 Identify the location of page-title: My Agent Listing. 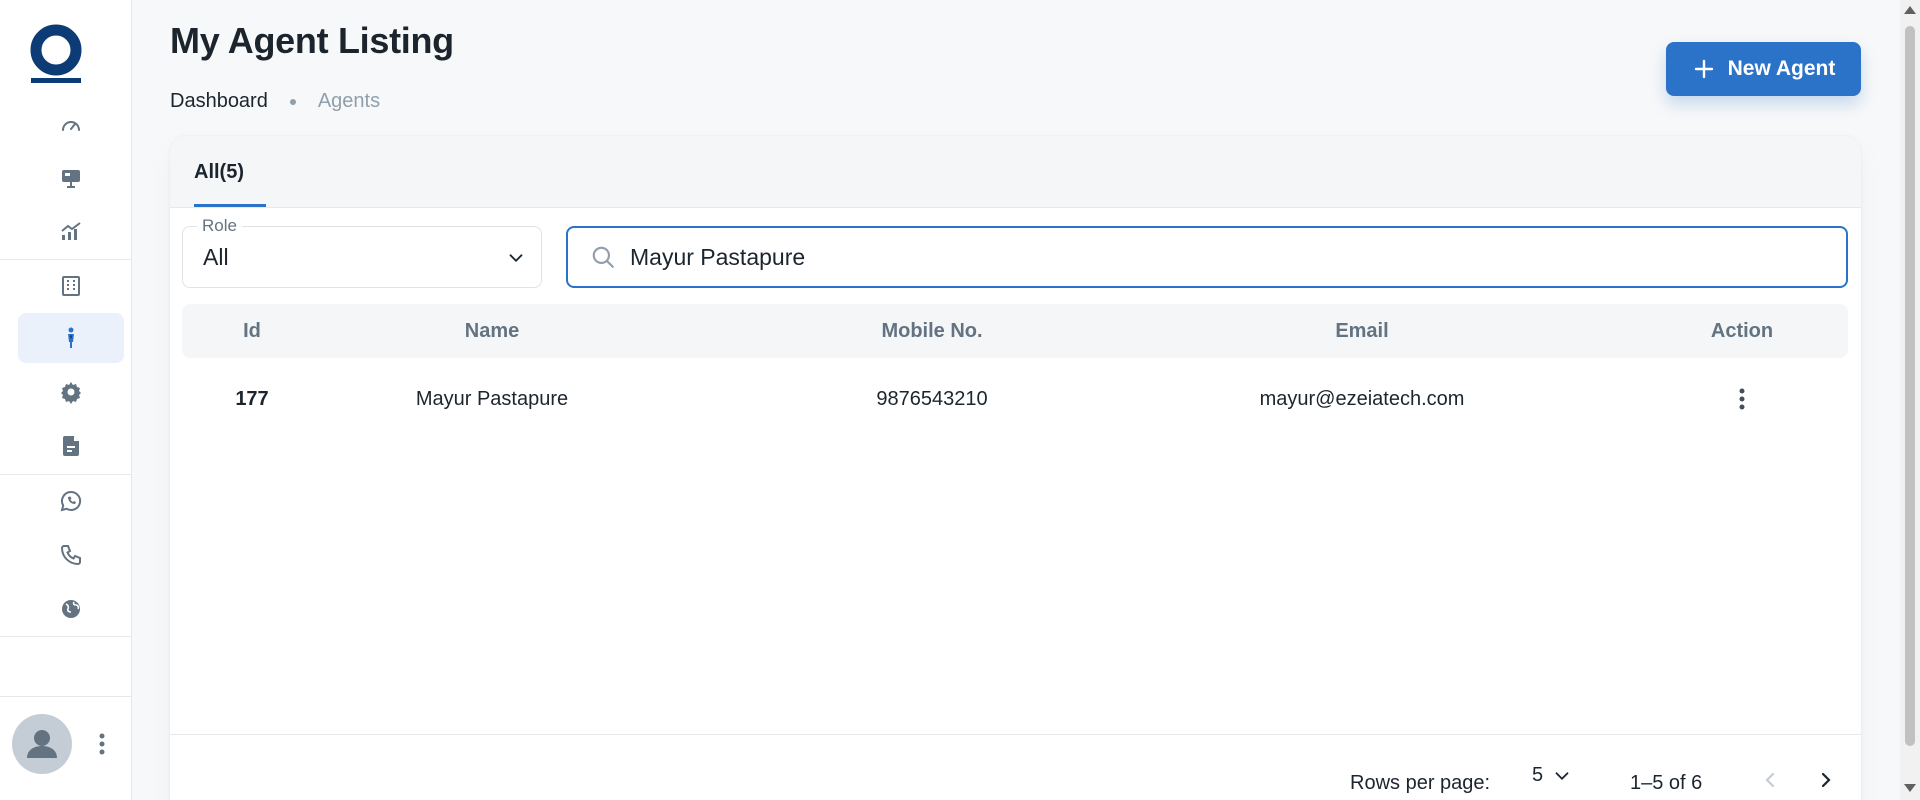
(312, 40).